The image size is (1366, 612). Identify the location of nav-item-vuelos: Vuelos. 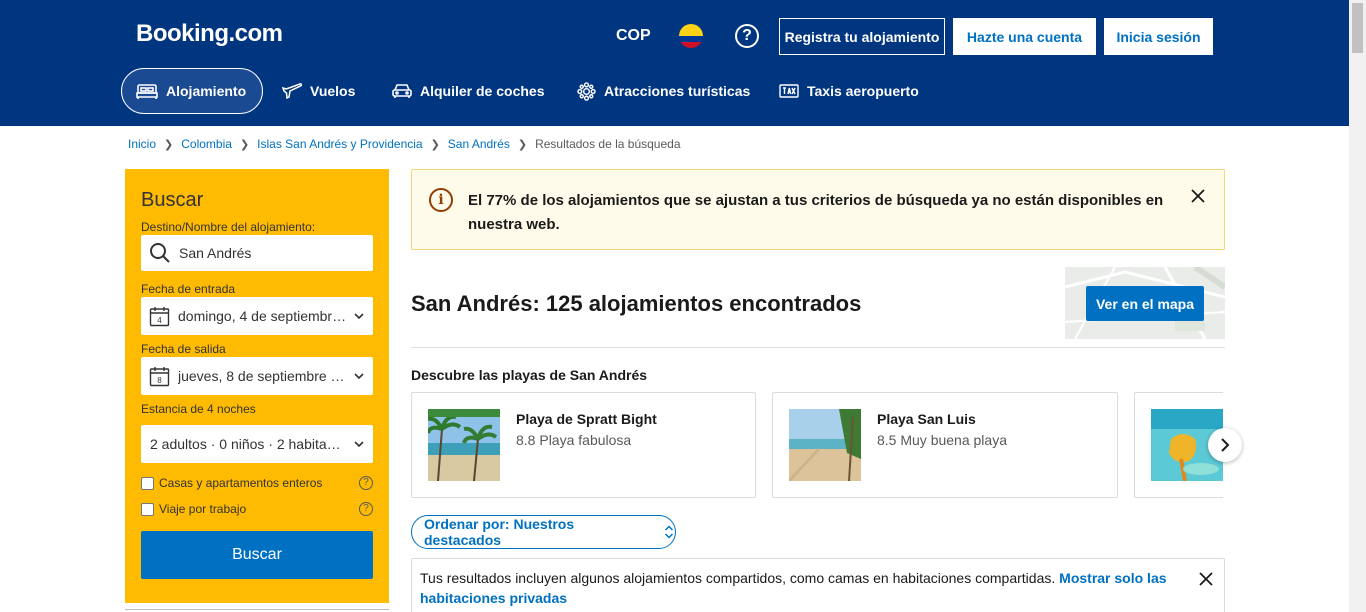
(318, 91).